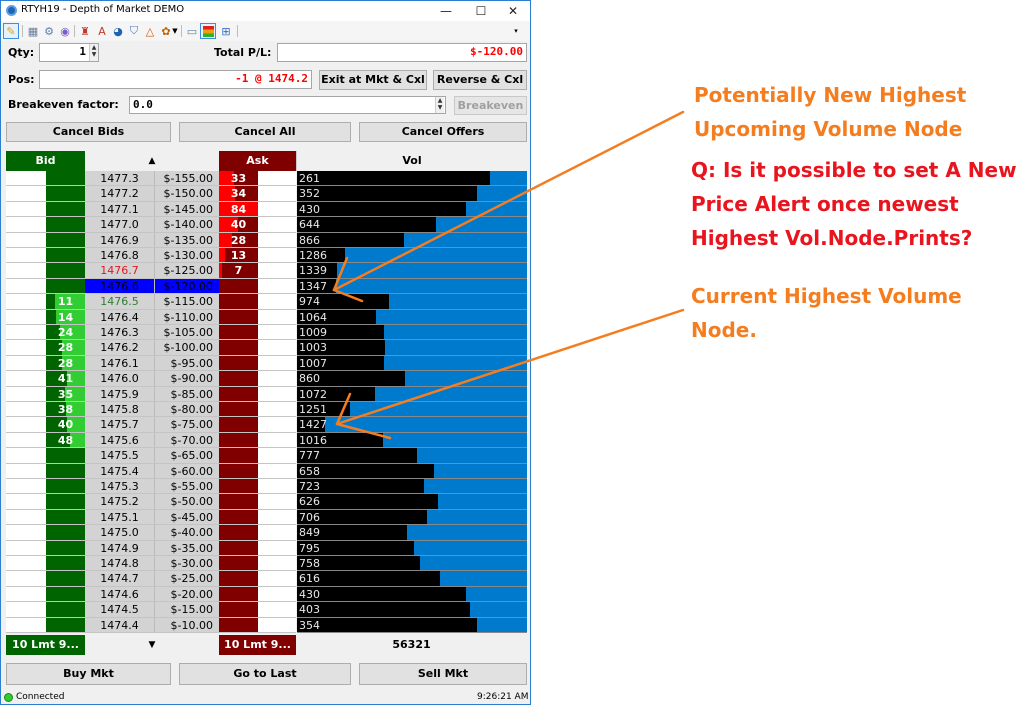 The width and height of the screenshot is (1024, 705). Describe the element at coordinates (373, 80) in the screenshot. I see `exit-at-mkt-button: Exit at Mkt & Cxl` at that location.